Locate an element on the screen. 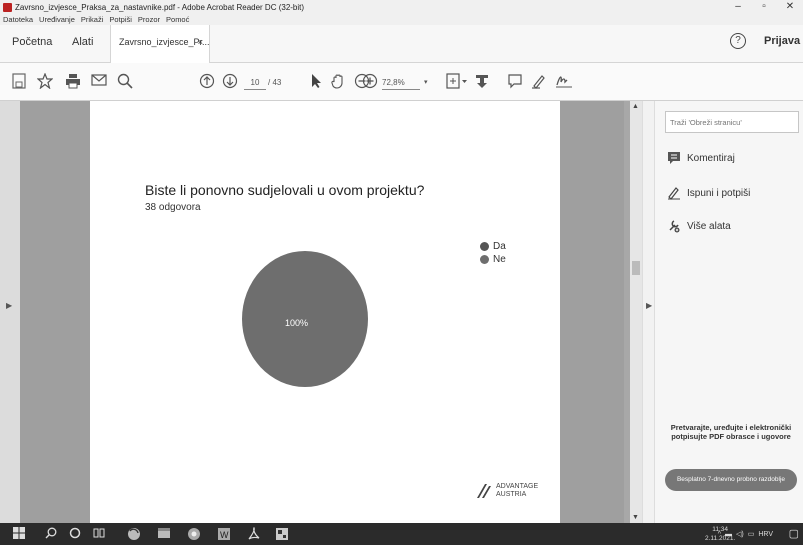 Image resolution: width=803 pixels, height=545 pixels. right-pane-toggle: ▶ is located at coordinates (648, 312).